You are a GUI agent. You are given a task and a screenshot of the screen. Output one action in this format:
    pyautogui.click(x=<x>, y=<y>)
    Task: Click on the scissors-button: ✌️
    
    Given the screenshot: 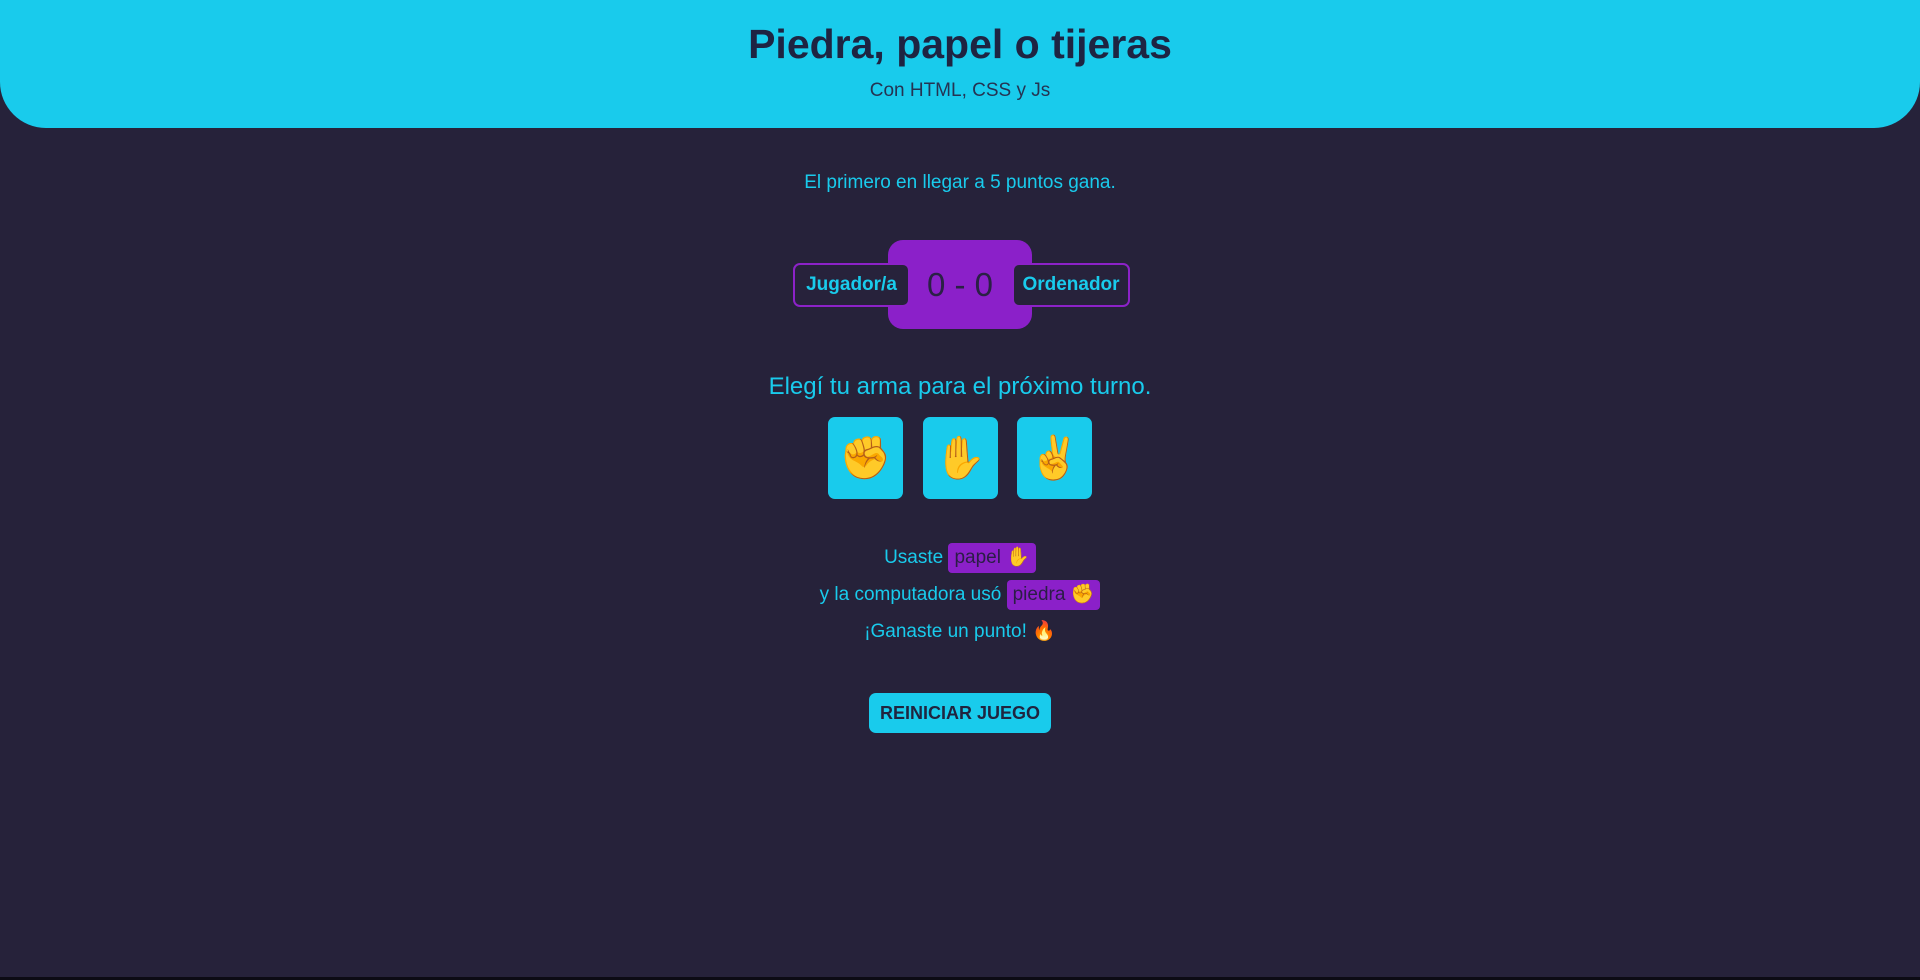 What is the action you would take?
    pyautogui.click(x=1054, y=458)
    